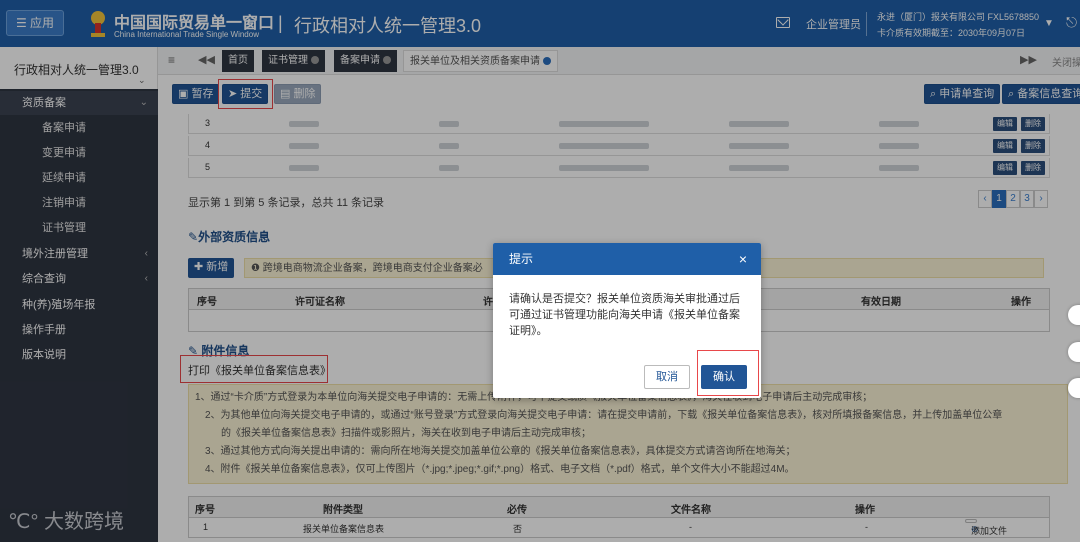  I want to click on cancel-button: 取消, so click(667, 377).